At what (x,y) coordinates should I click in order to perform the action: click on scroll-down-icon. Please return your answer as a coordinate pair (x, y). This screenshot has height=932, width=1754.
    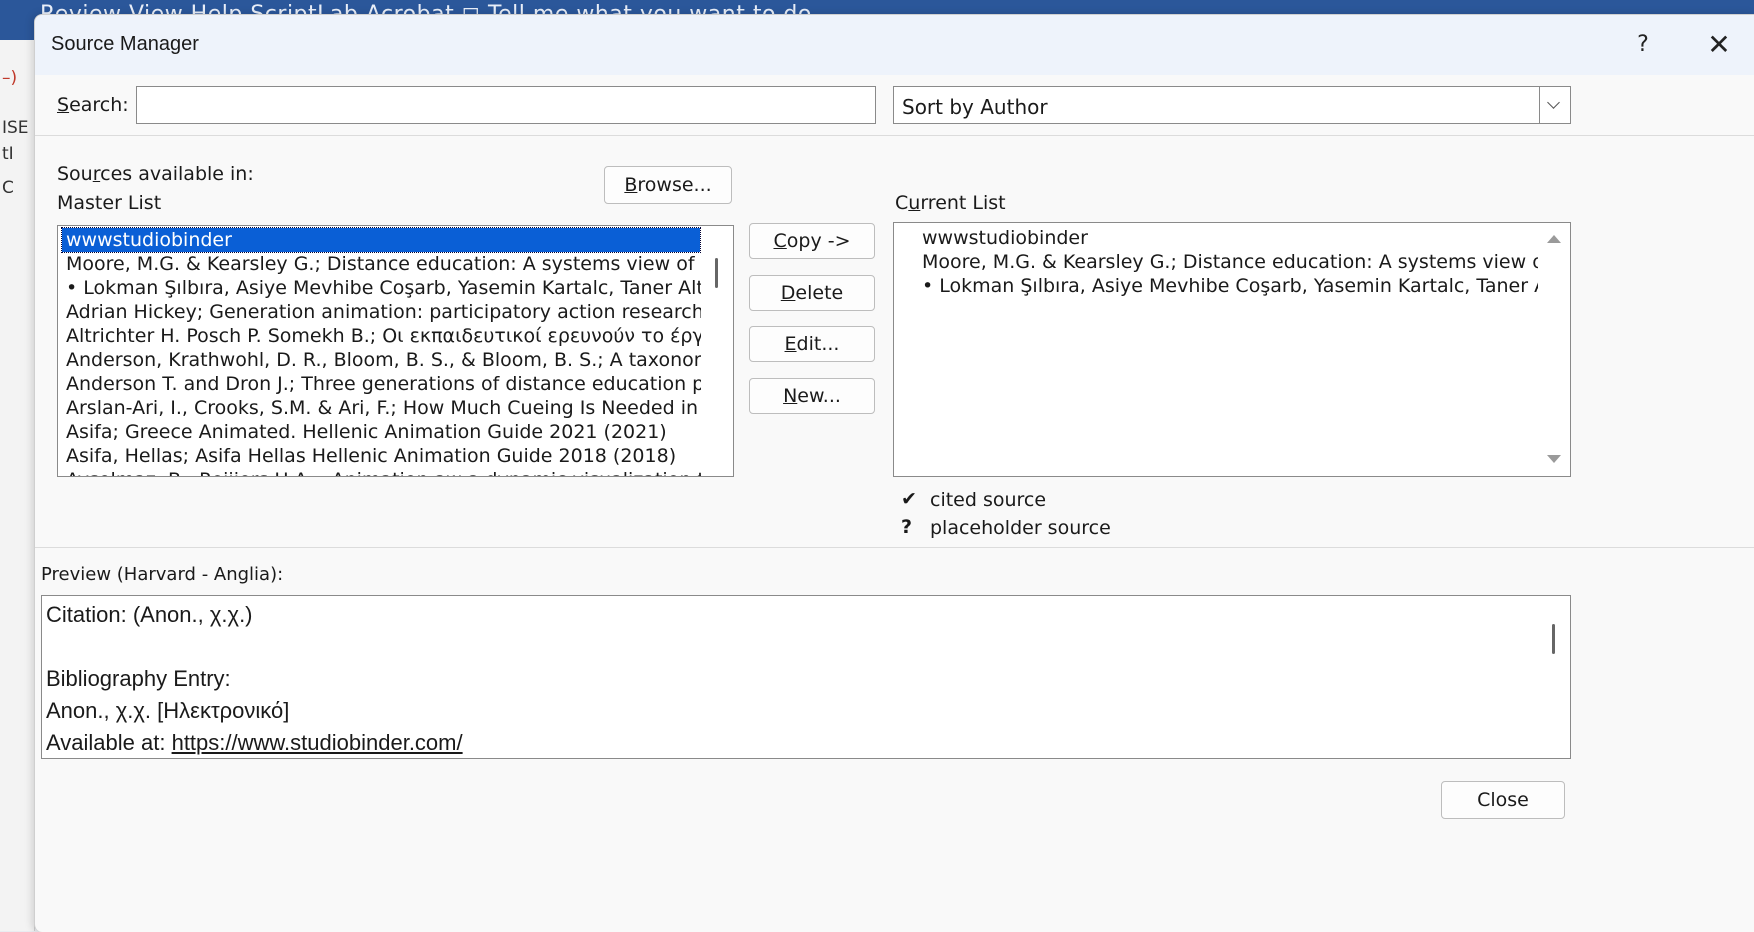
    Looking at the image, I should click on (1554, 459).